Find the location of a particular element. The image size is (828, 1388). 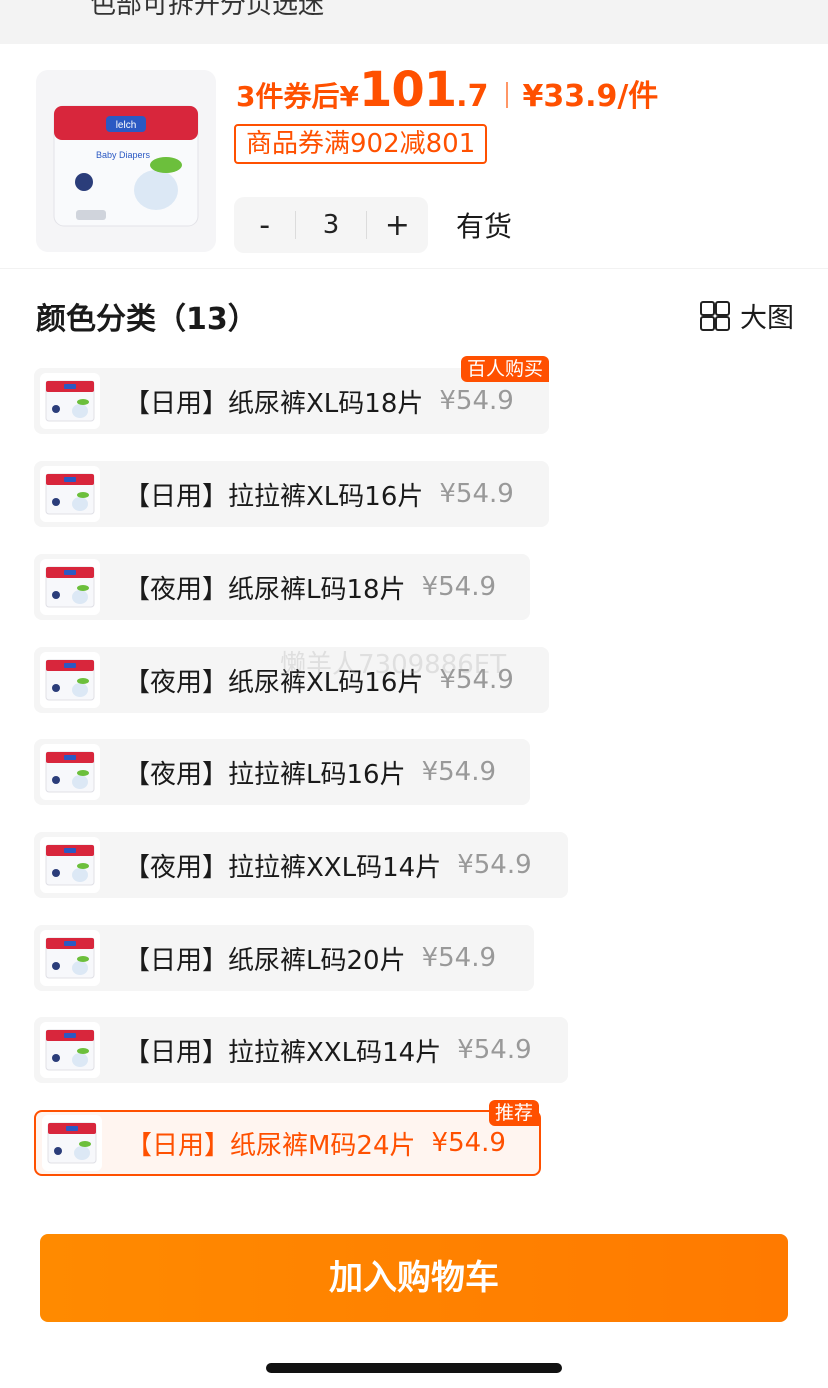

svg-text: lelch is located at coordinates (126, 125).